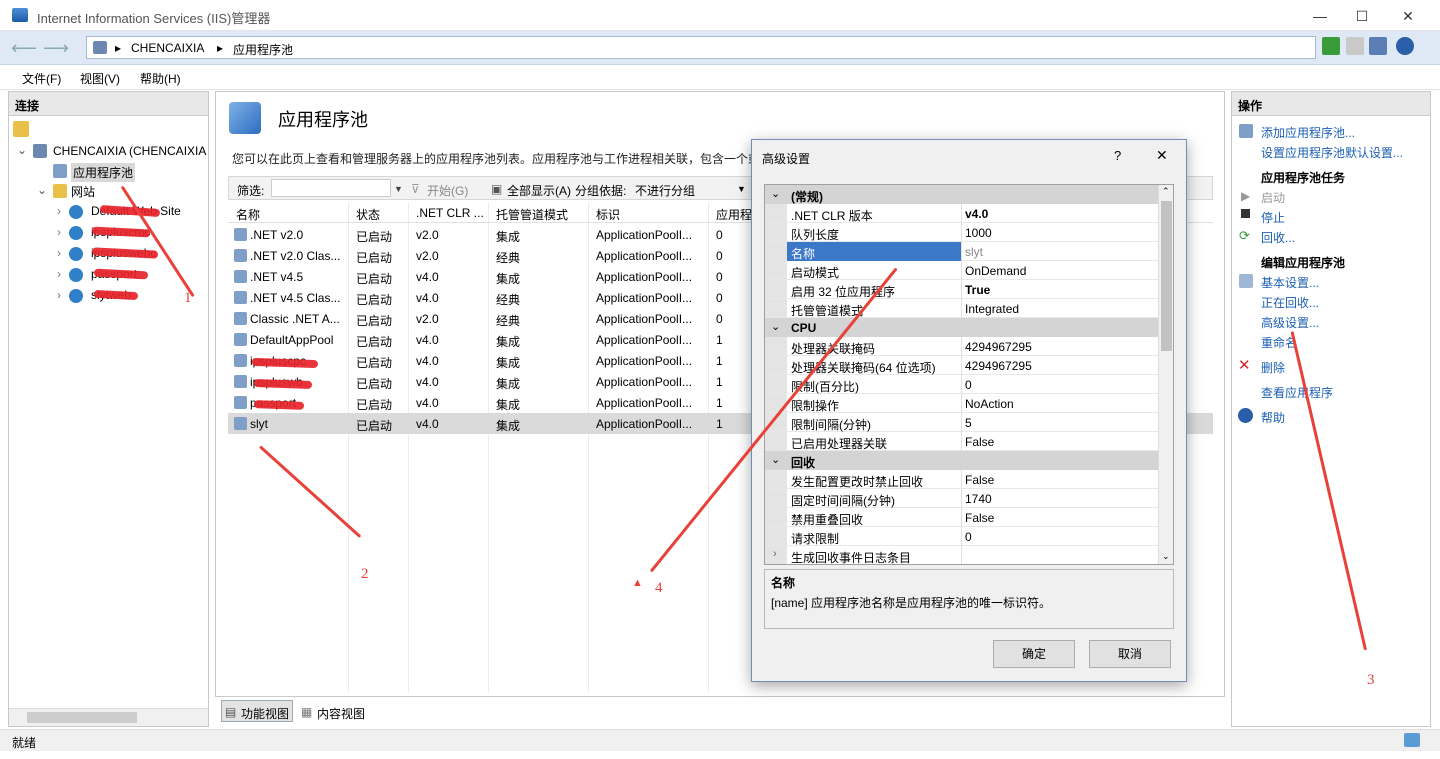 This screenshot has height=759, width=1440. What do you see at coordinates (1273, 197) in the screenshot?
I see `start-link: 启动` at bounding box center [1273, 197].